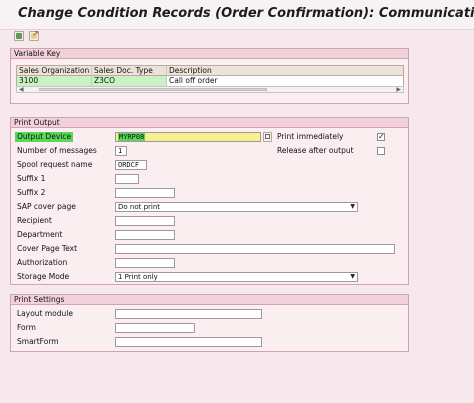 The width and height of the screenshot is (474, 403). Describe the element at coordinates (26, 327) in the screenshot. I see `form-label: Form` at that location.